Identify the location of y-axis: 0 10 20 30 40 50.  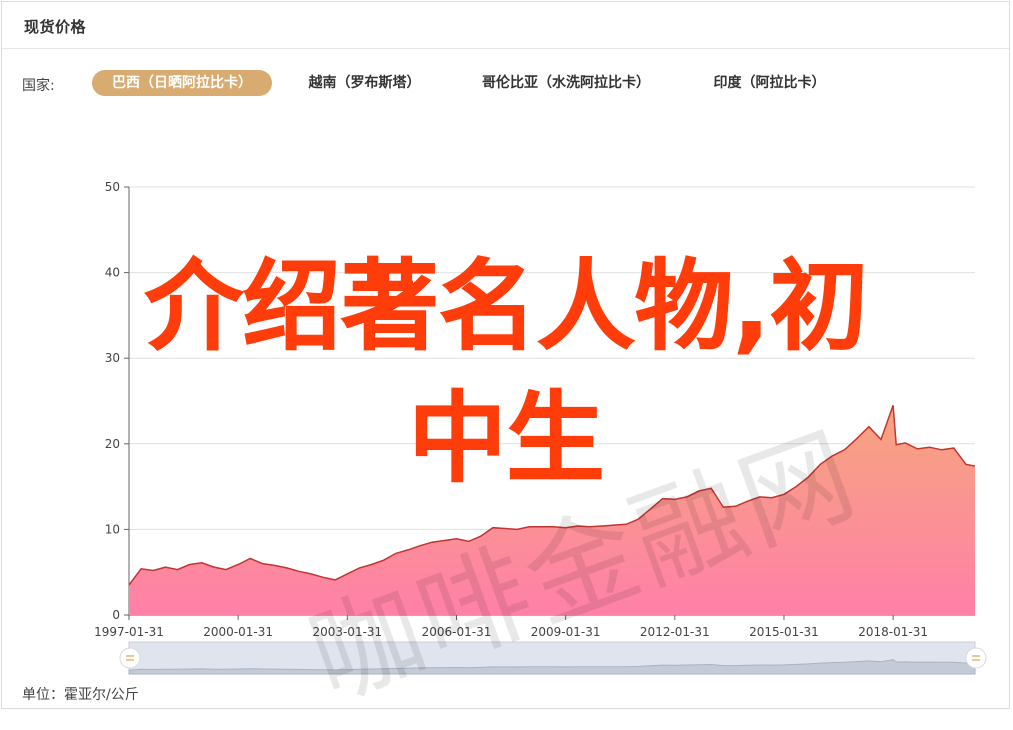
(117, 401).